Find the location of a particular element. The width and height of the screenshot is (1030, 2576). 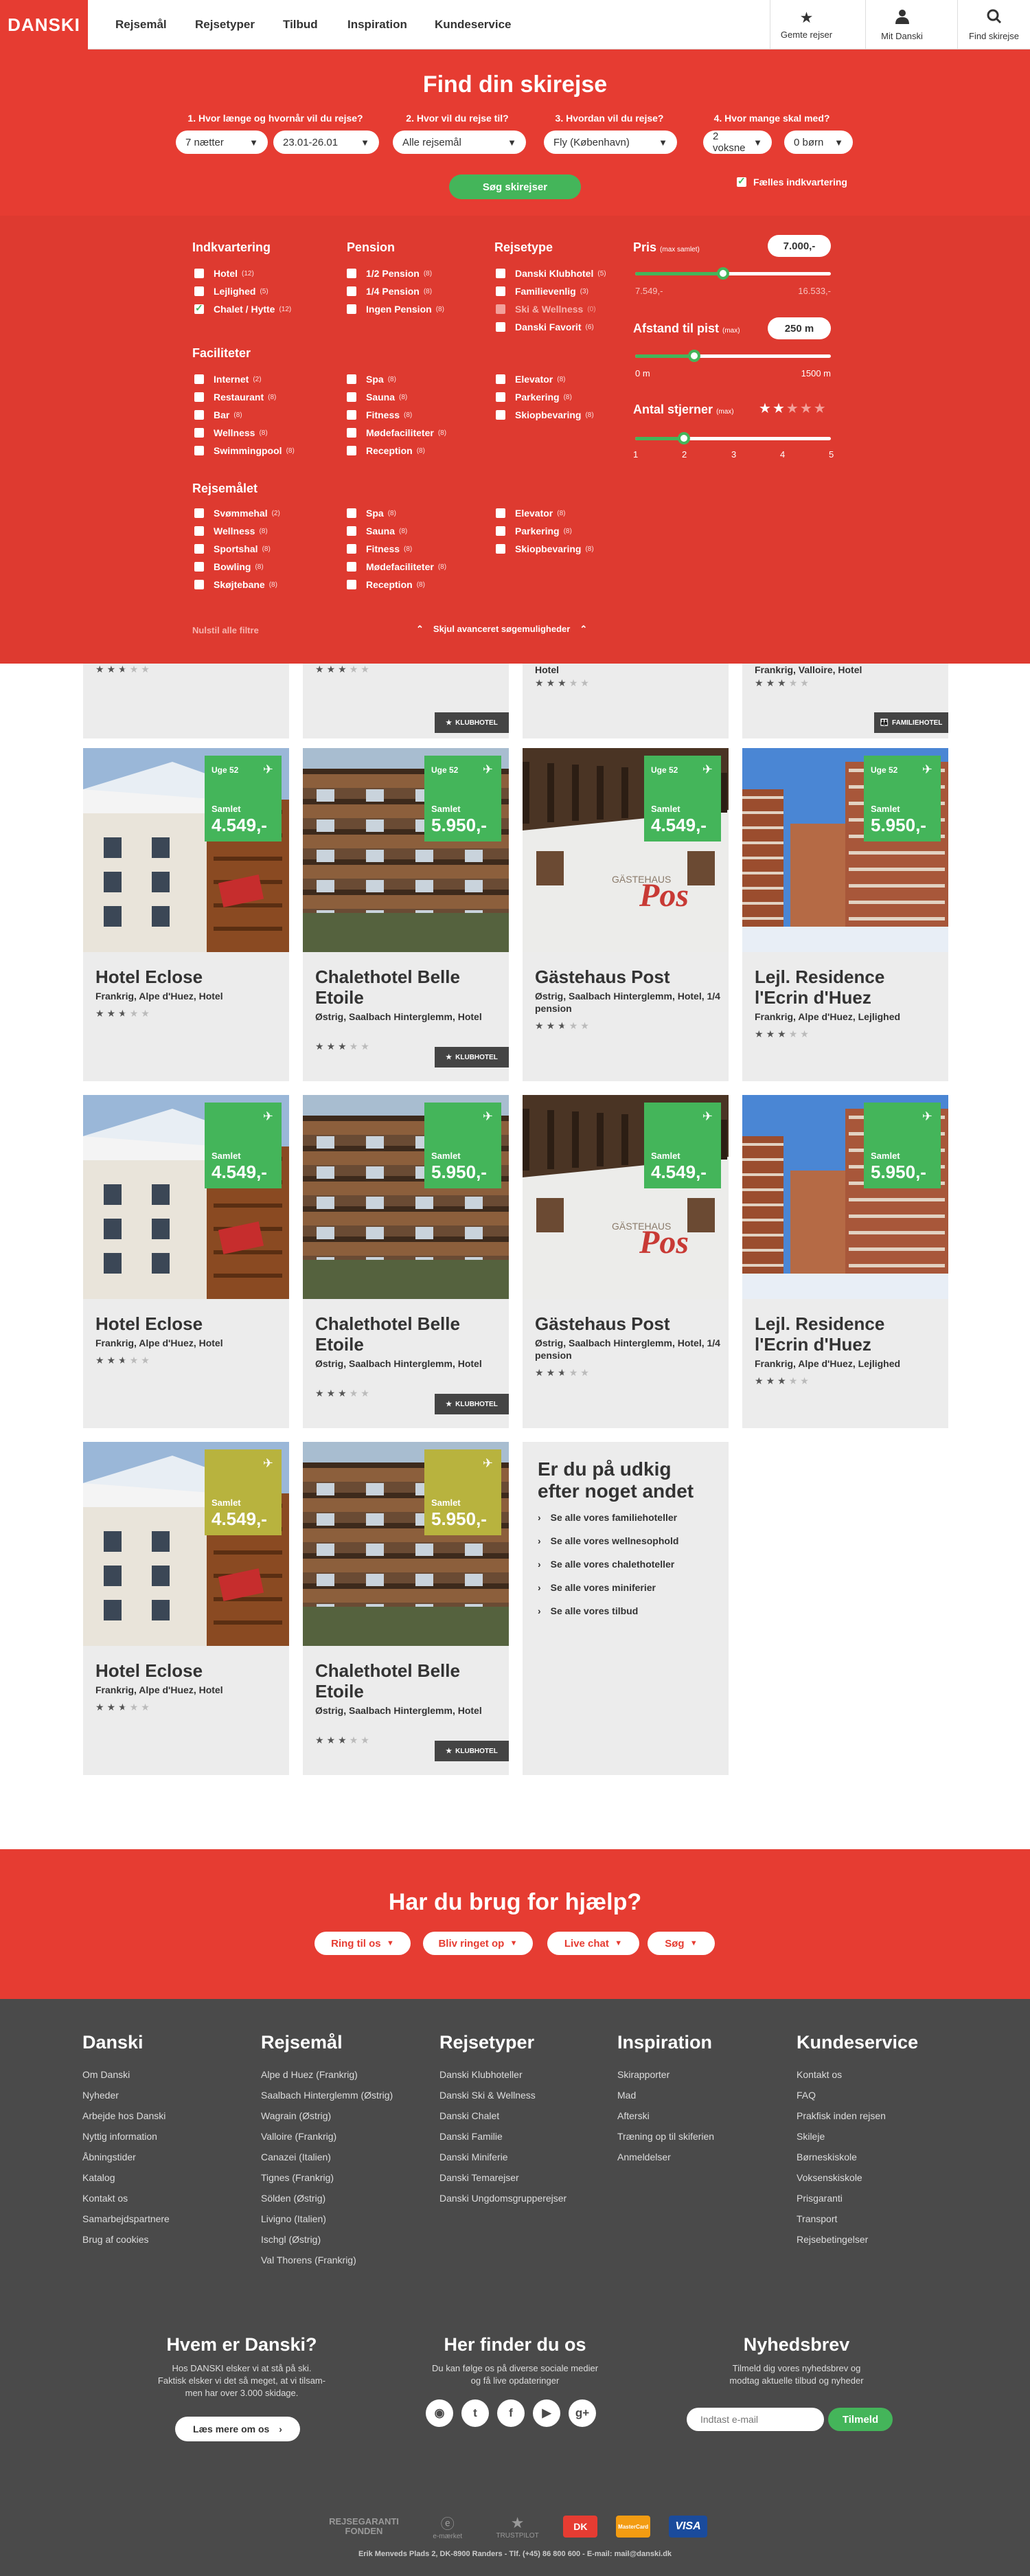

star-icon: ★ is located at coordinates (820, 408).